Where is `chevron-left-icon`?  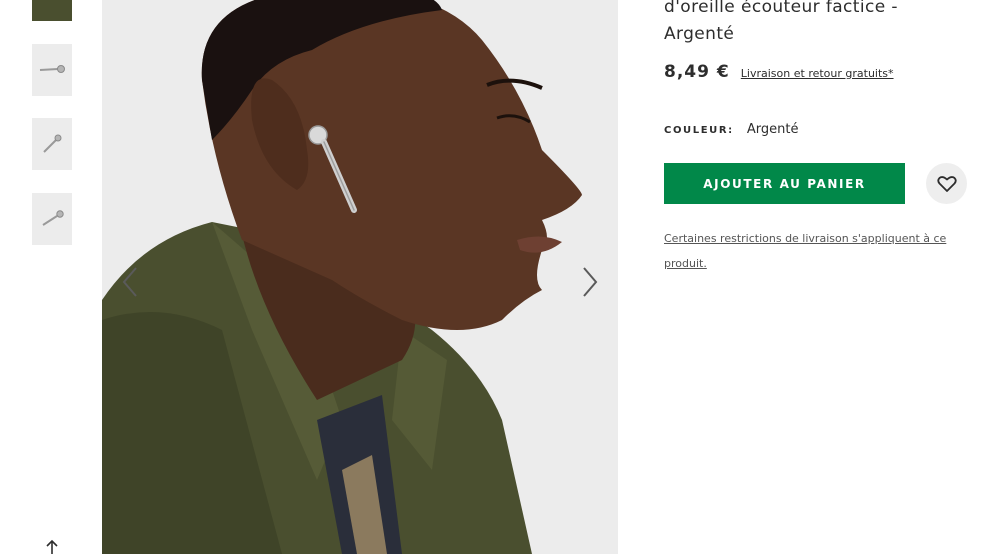
chevron-left-icon is located at coordinates (129, 282).